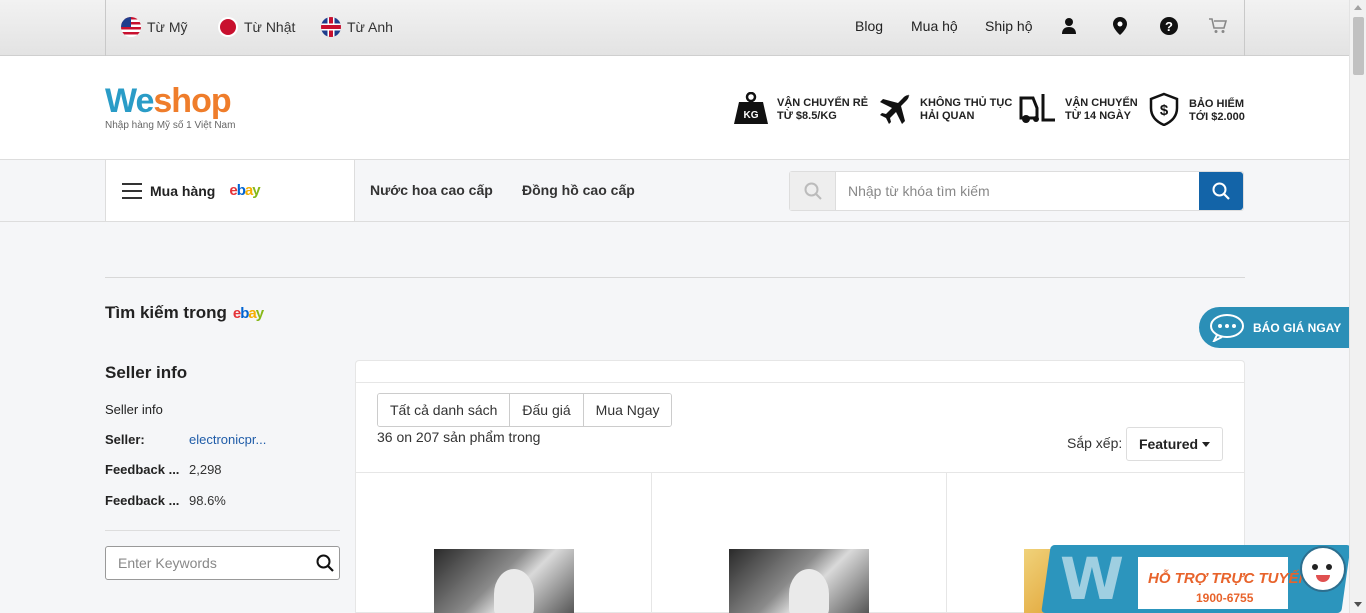  I want to click on feedback-score-value: 2,298, so click(205, 469).